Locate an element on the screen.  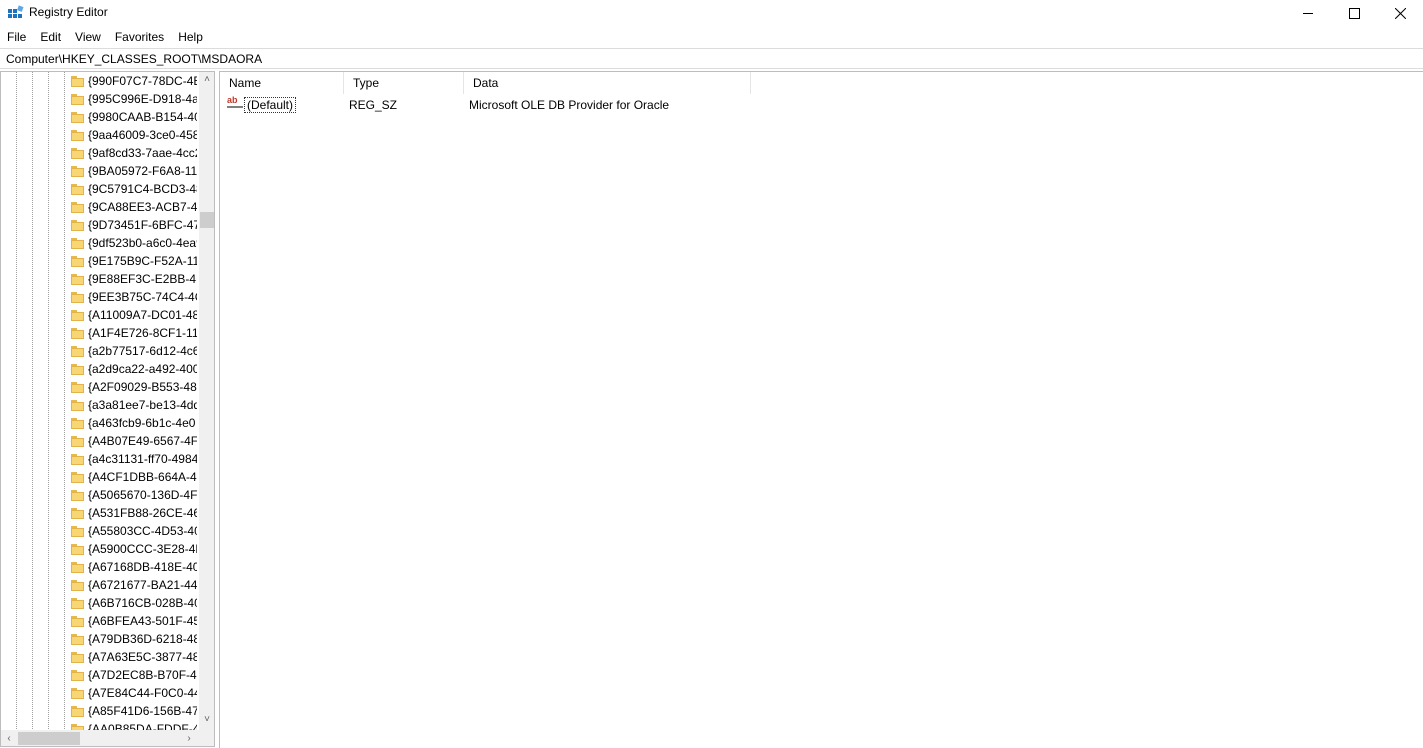
column-header-name: Name is located at coordinates (282, 83).